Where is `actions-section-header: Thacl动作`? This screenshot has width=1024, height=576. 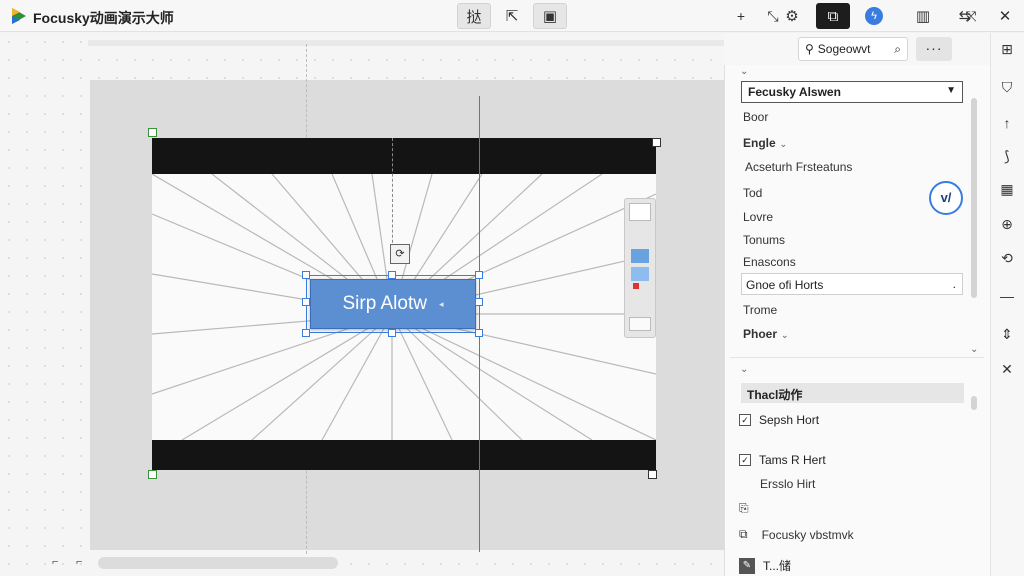 actions-section-header: Thacl动作 is located at coordinates (852, 393).